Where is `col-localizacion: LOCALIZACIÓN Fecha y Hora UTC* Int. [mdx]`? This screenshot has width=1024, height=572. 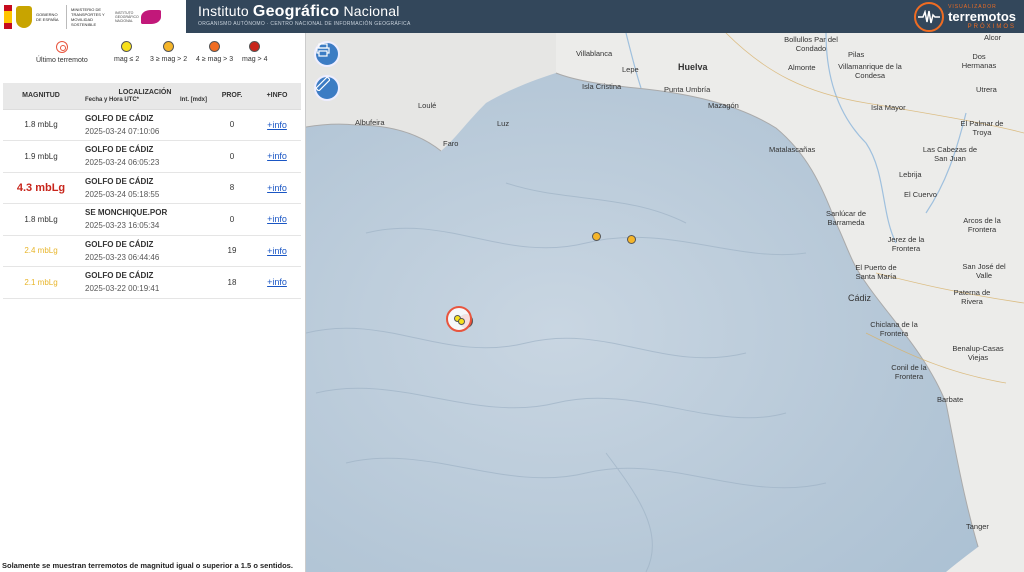
col-localizacion: LOCALIZACIÓN Fecha y Hora UTC* Int. [mdx] is located at coordinates (145, 96).